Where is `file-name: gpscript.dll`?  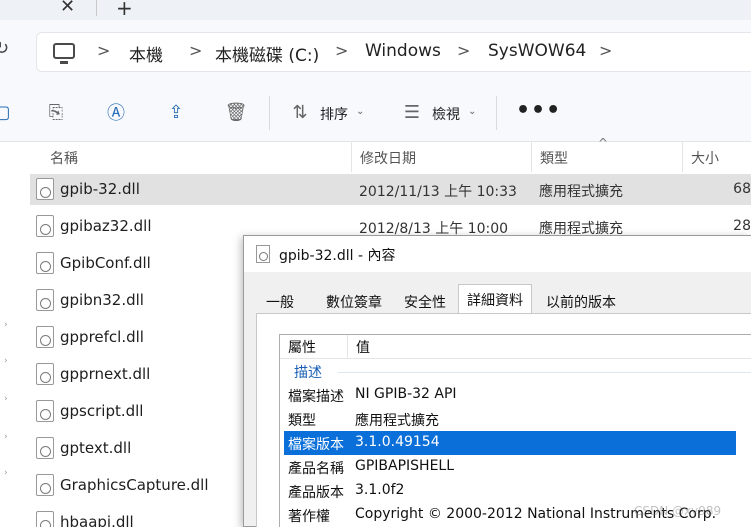 file-name: gpscript.dll is located at coordinates (102, 411).